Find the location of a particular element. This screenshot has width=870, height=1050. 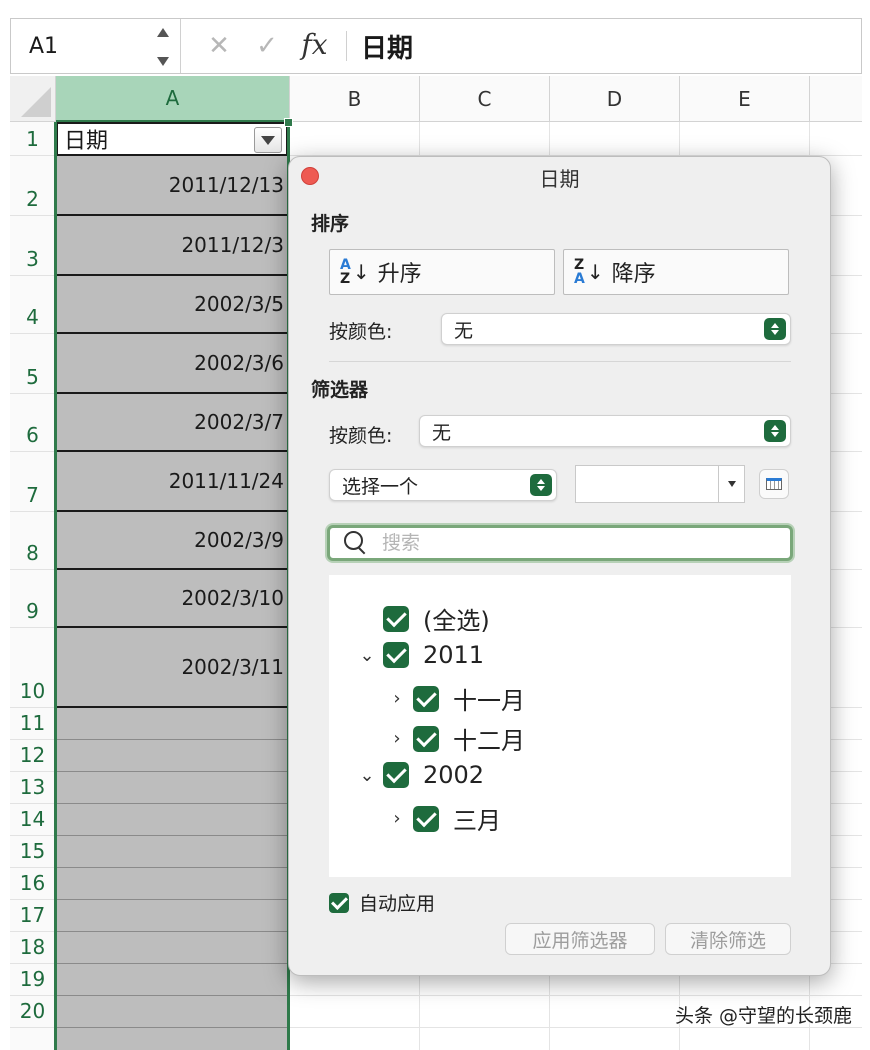

row-header: 16 is located at coordinates (33, 884).